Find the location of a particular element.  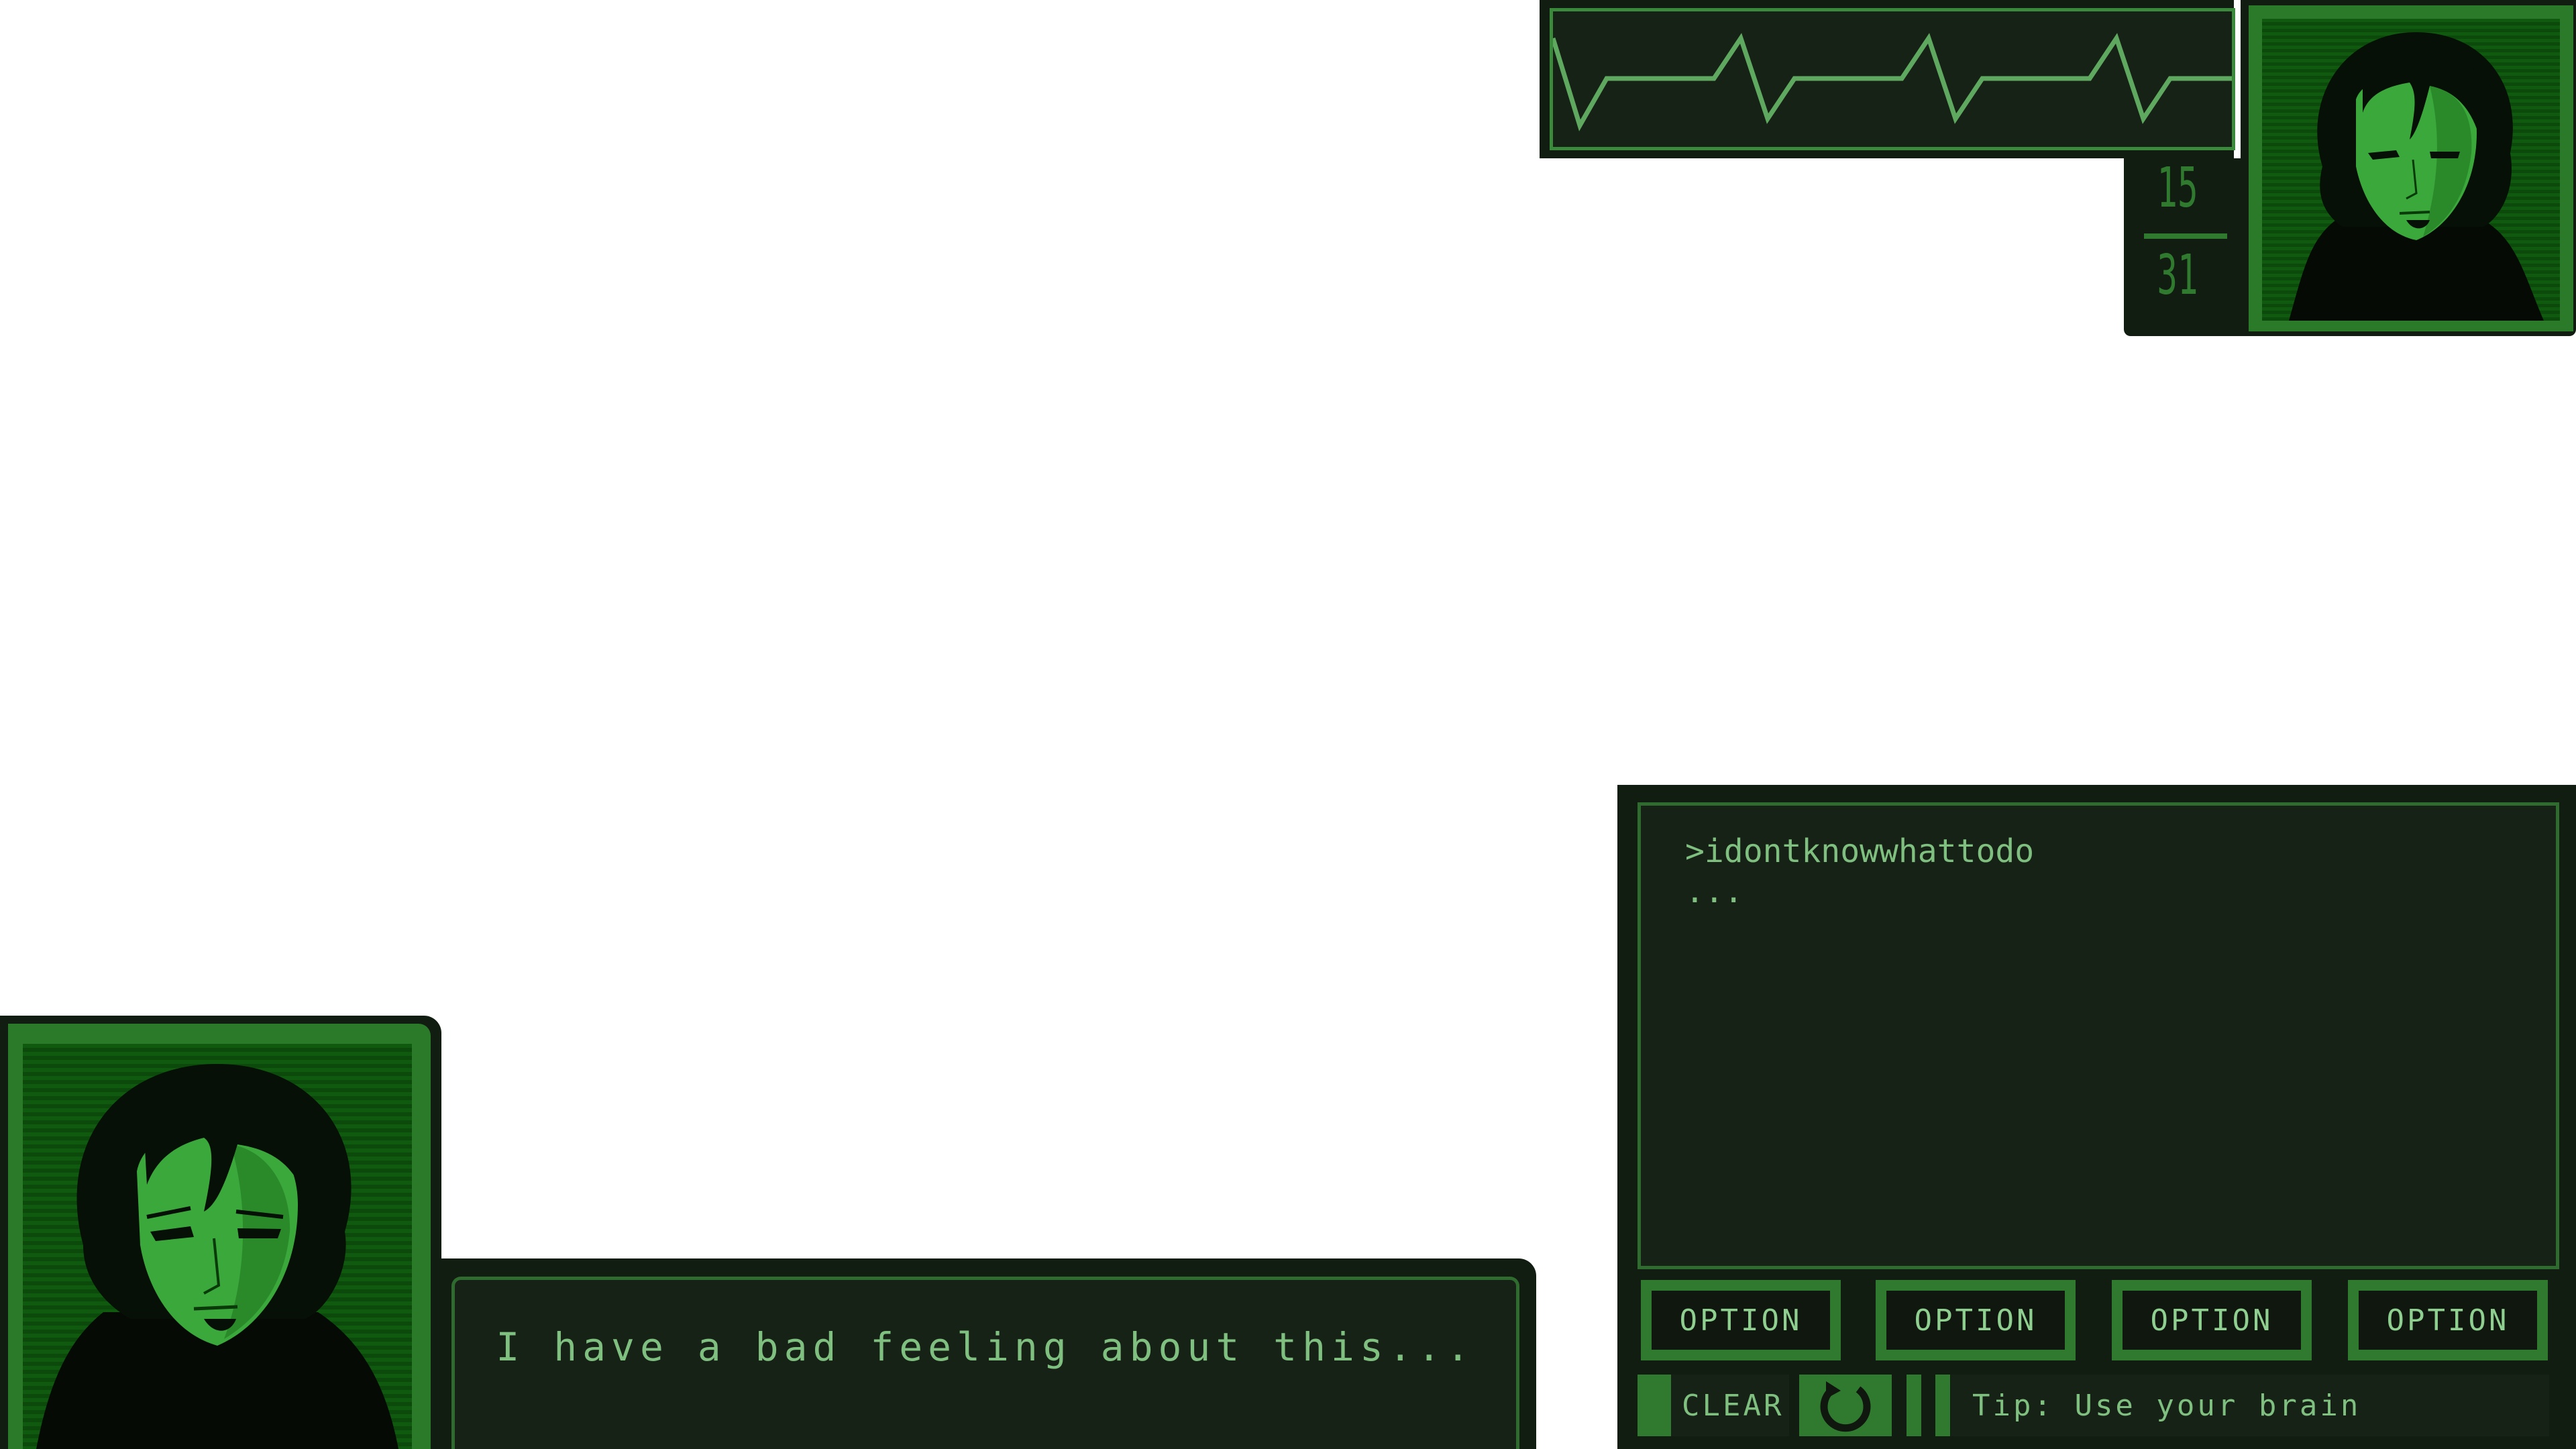

option-button-4: OPTION is located at coordinates (2448, 1320).